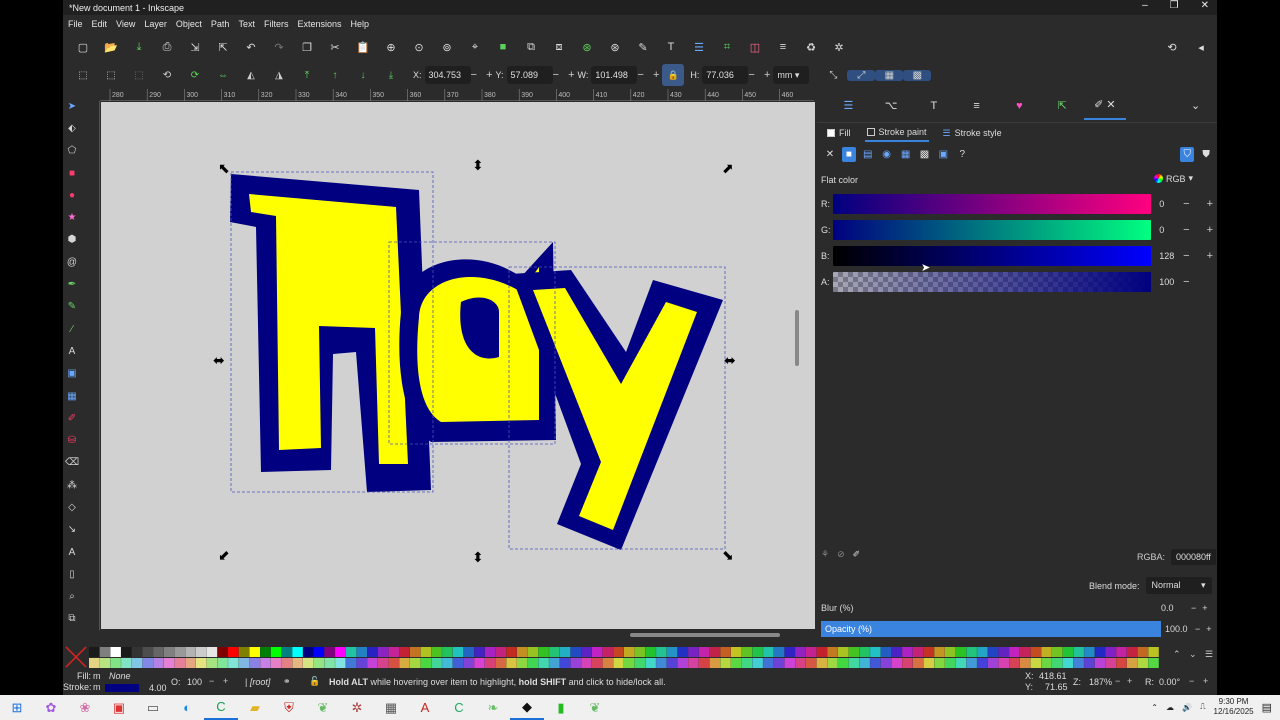 The image size is (1280, 720). What do you see at coordinates (1172, 47) in the screenshot?
I see `snap-icon: ⟲` at bounding box center [1172, 47].